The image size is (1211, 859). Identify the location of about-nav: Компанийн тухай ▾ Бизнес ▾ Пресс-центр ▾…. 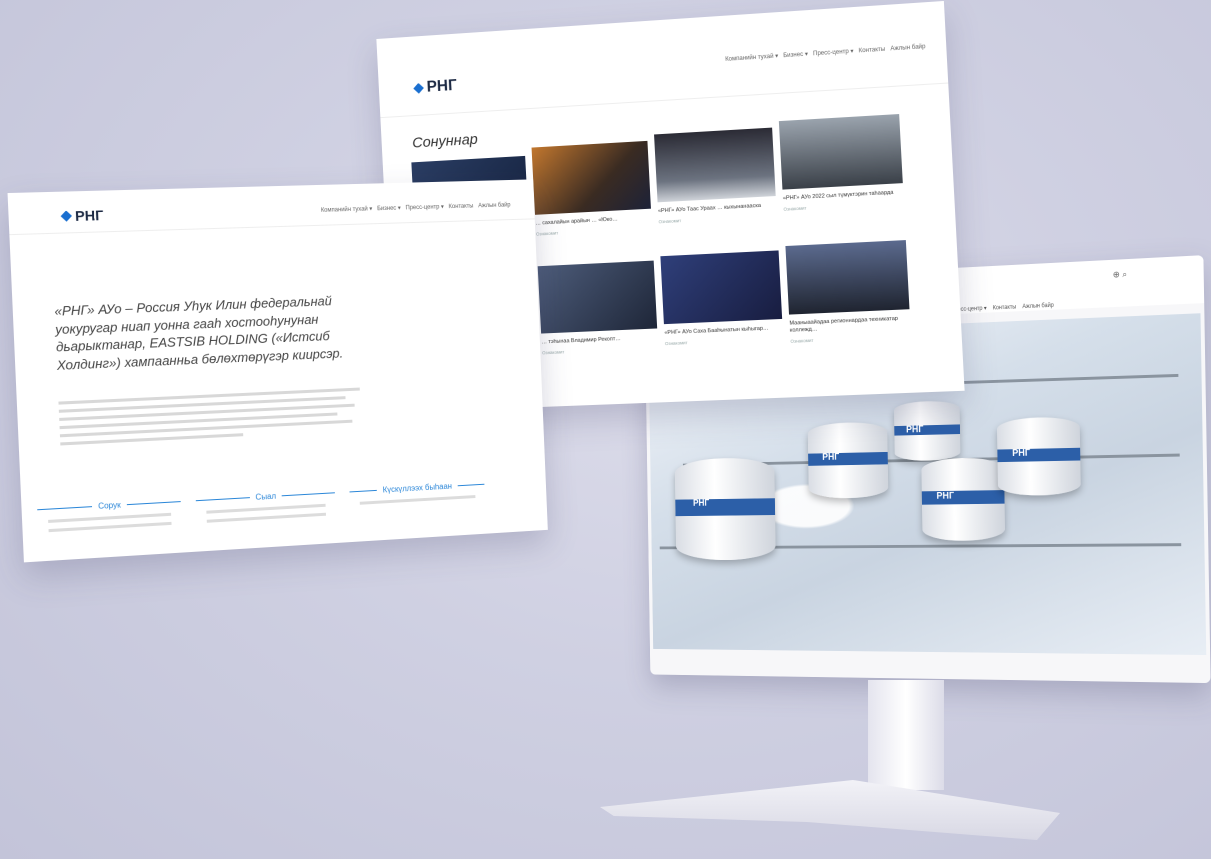
(416, 207).